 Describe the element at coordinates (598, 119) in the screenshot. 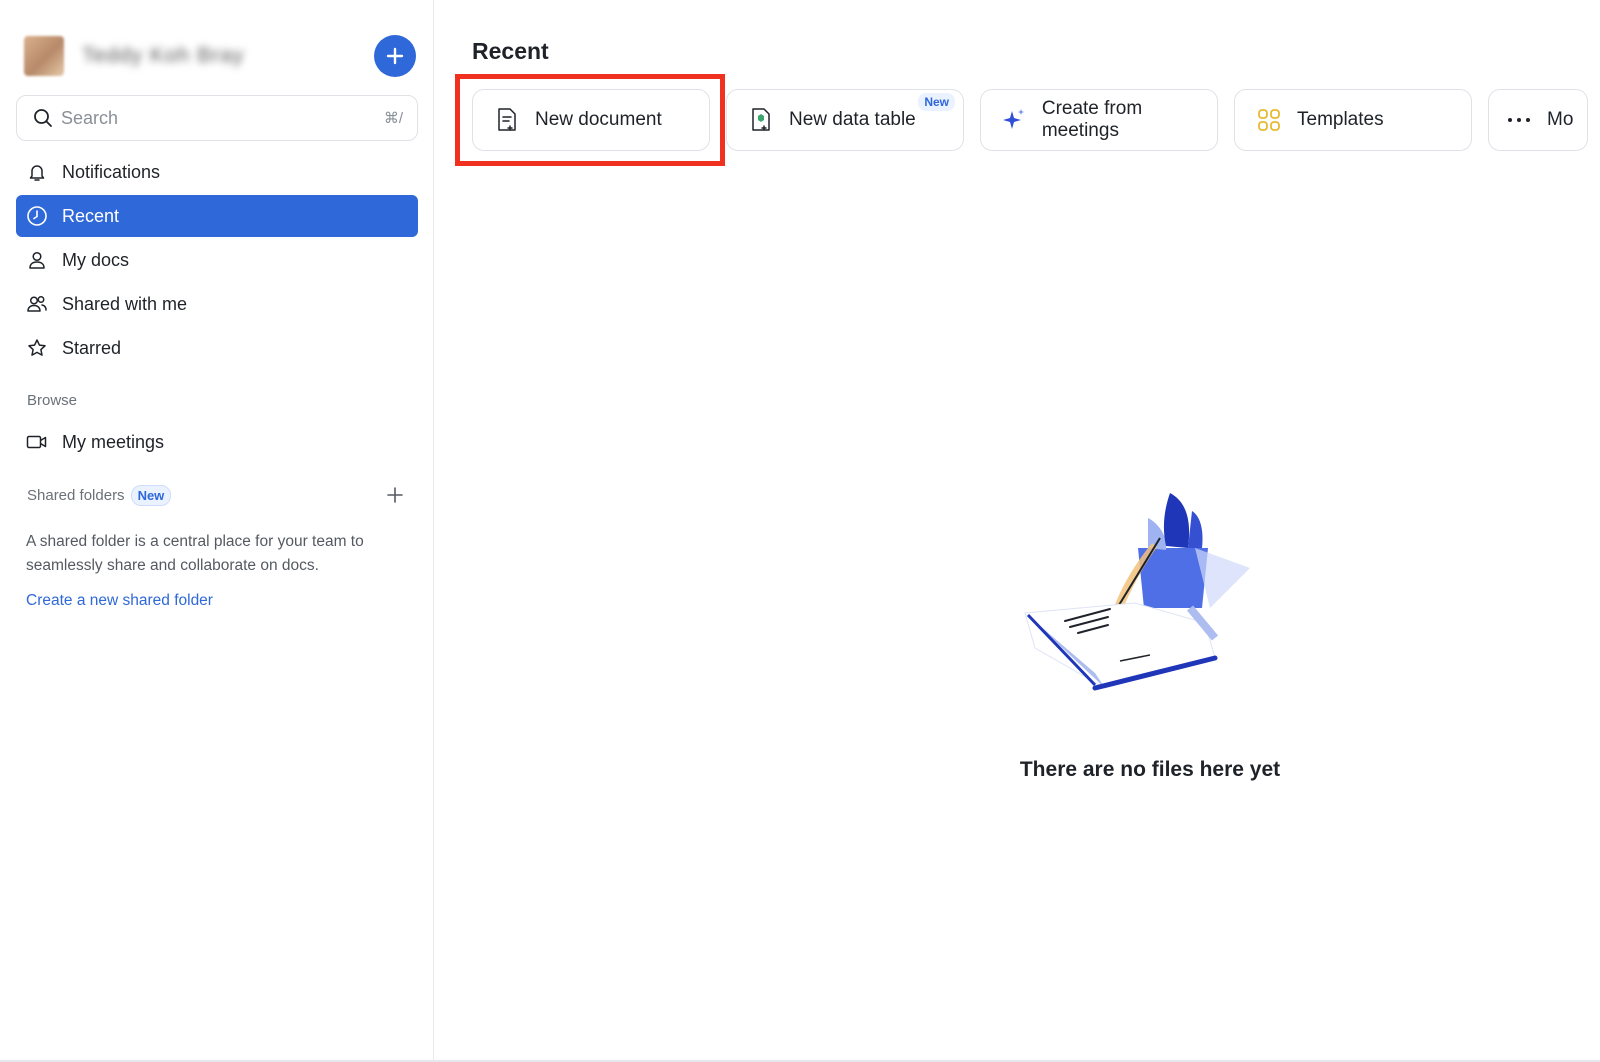

I see `action-label: New document` at that location.